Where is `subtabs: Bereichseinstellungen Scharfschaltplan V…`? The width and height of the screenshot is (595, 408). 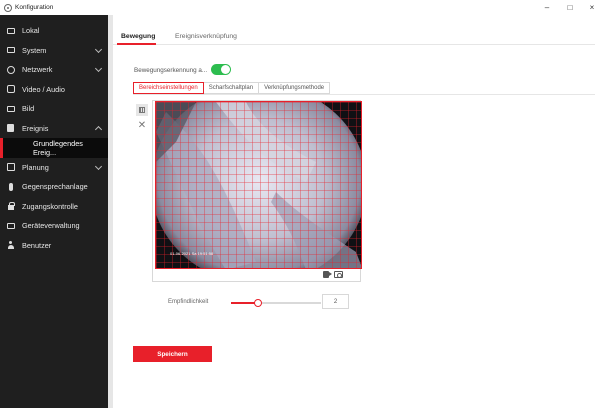
subtabs: Bereichseinstellungen Scharfschaltplan V… is located at coordinates (232, 88).